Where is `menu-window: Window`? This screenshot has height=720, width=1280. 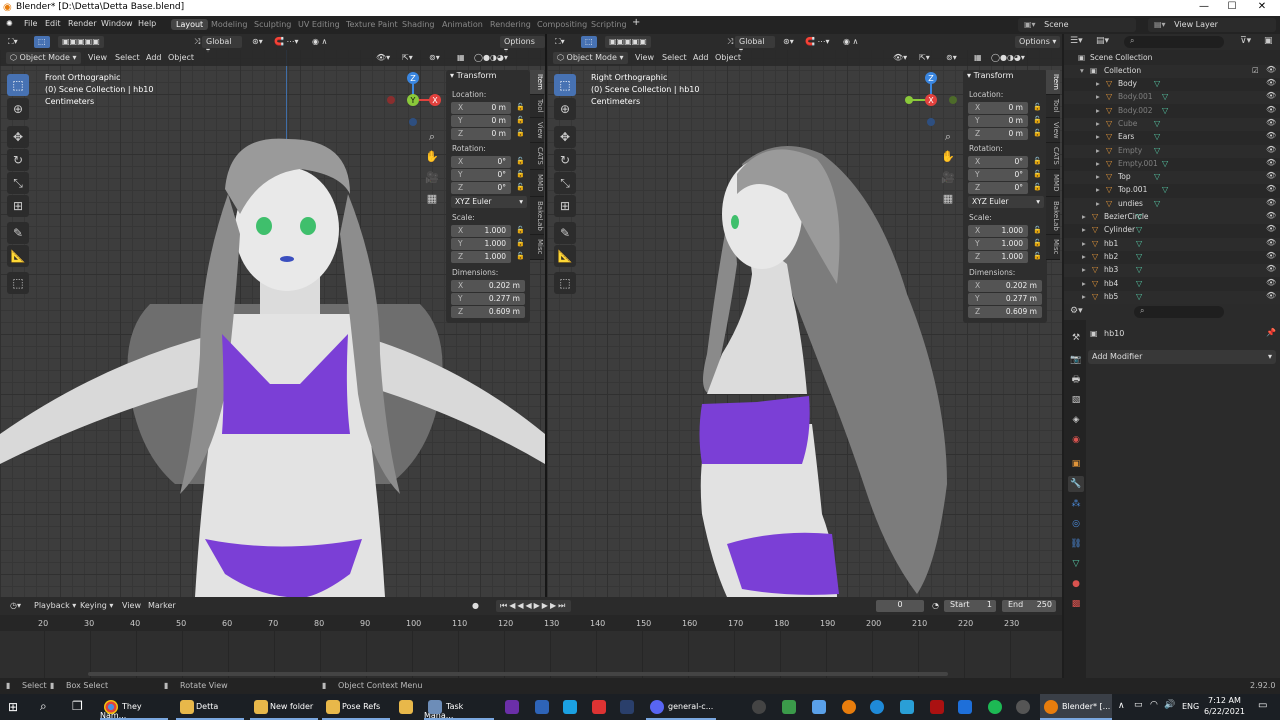 menu-window: Window is located at coordinates (117, 23).